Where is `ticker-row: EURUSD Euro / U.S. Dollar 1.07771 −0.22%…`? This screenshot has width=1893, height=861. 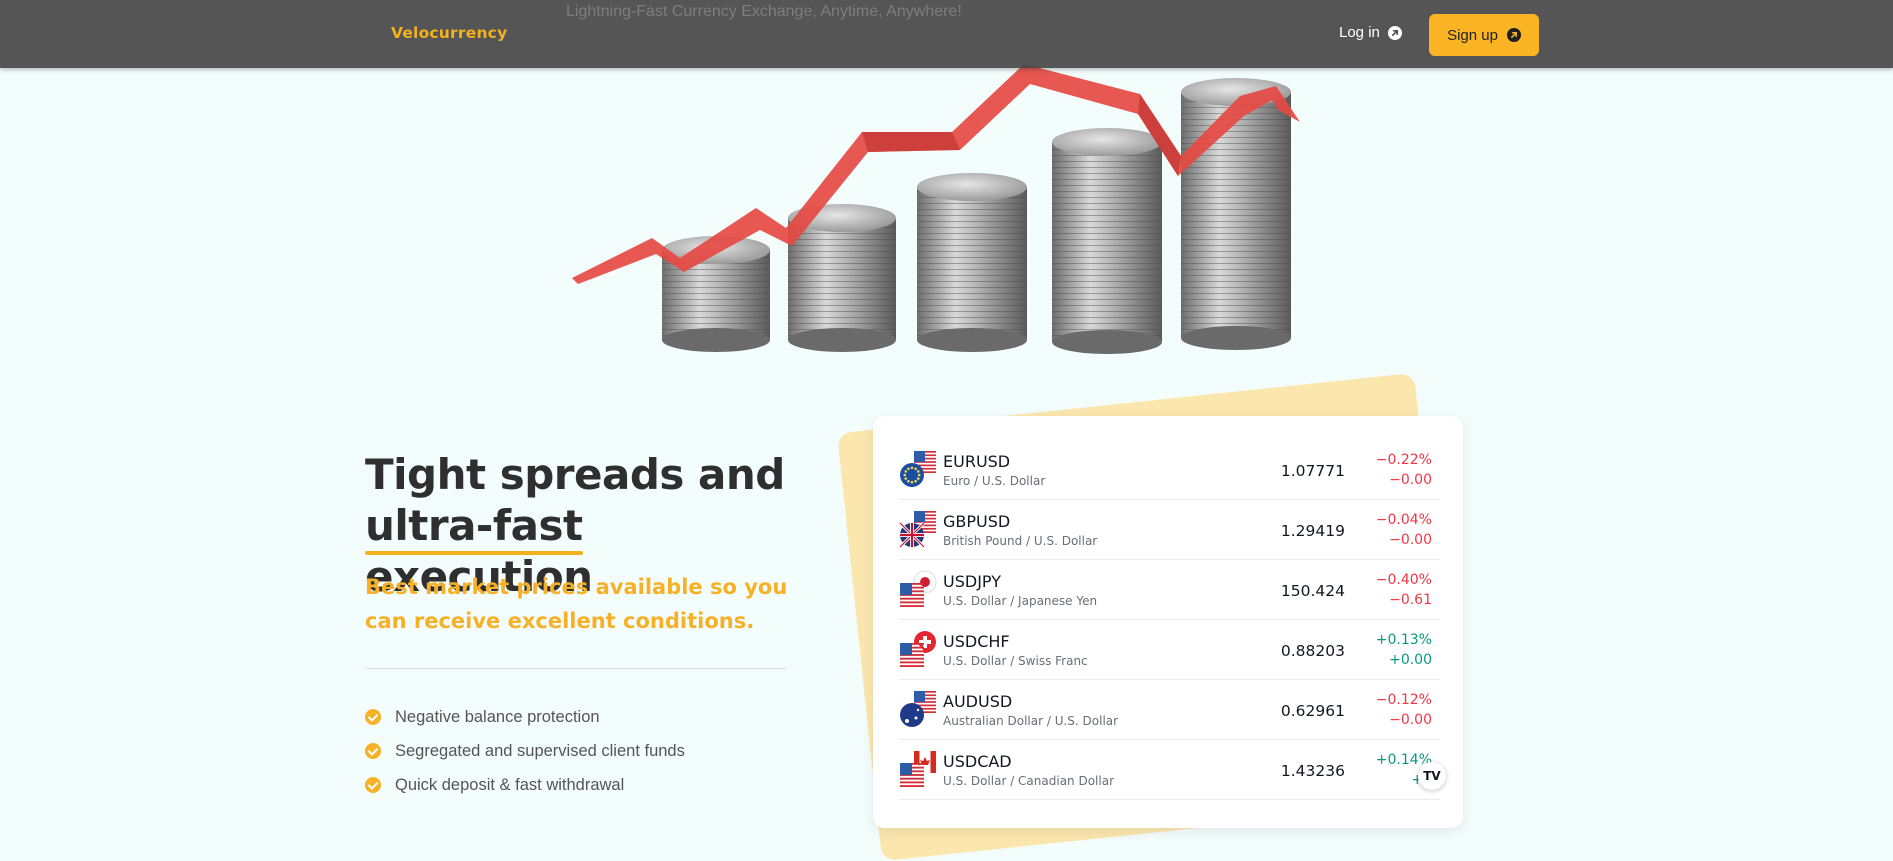 ticker-row: EURUSD Euro / U.S. Dollar 1.07771 −0.22%… is located at coordinates (1169, 470).